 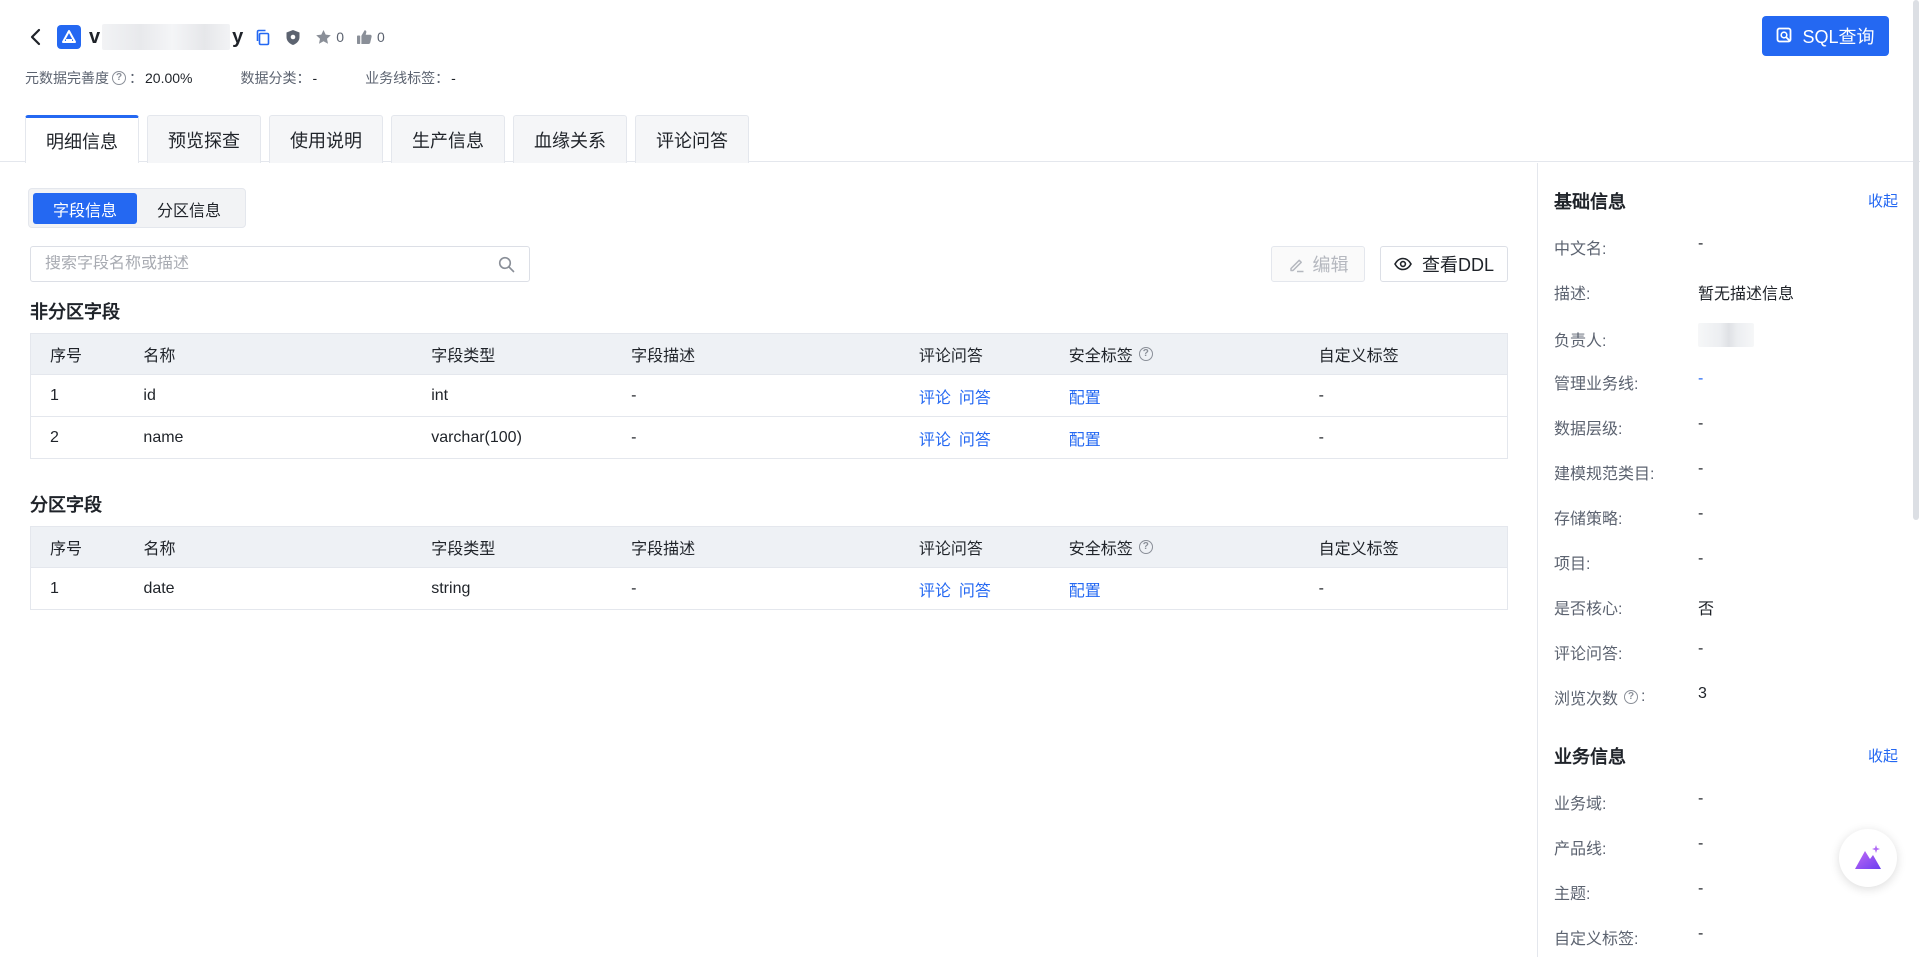 I want to click on edit-button: 编辑, so click(x=1318, y=264).